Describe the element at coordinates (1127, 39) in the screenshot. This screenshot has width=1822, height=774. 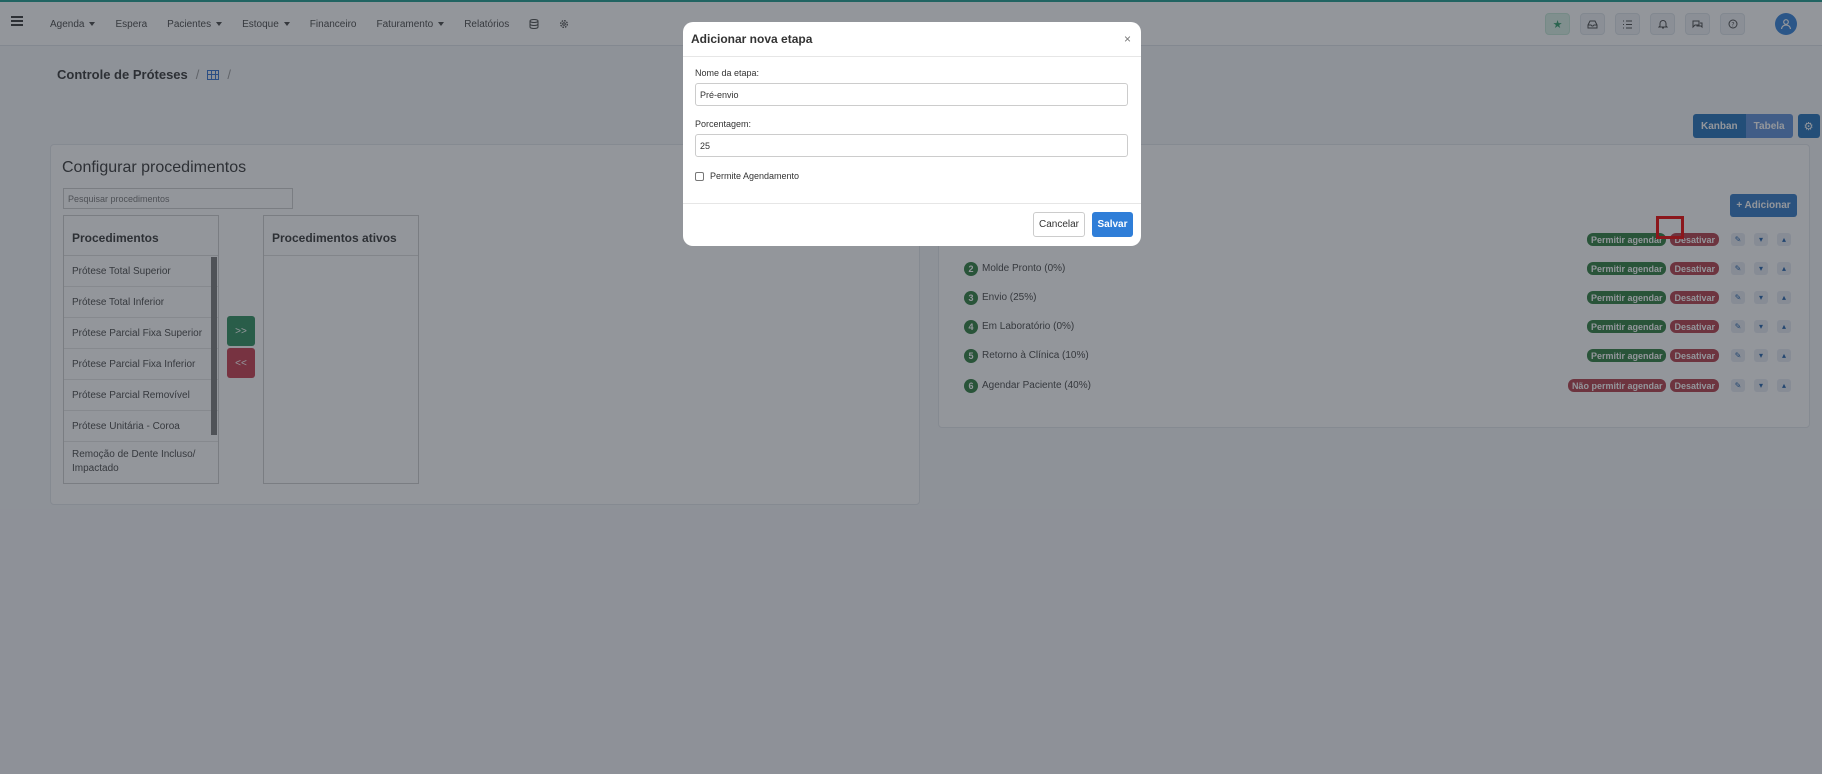
I see `close-icon: ×` at that location.